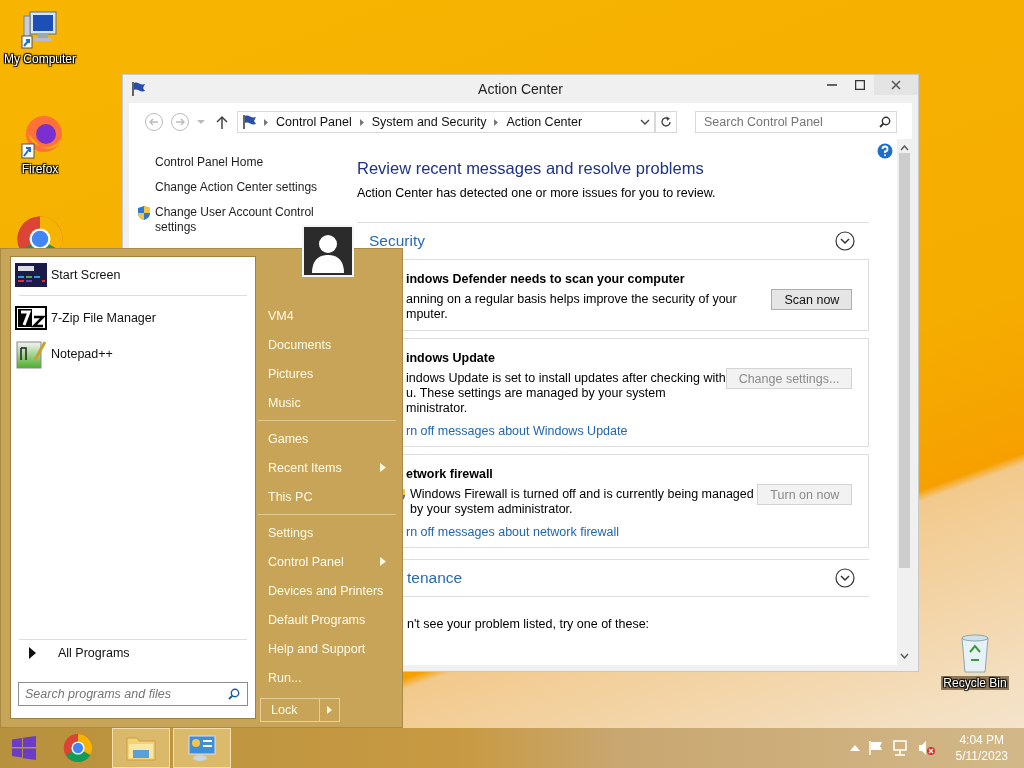 This screenshot has height=768, width=1024. What do you see at coordinates (327, 532) in the screenshot?
I see `start-menu-item: Settings` at bounding box center [327, 532].